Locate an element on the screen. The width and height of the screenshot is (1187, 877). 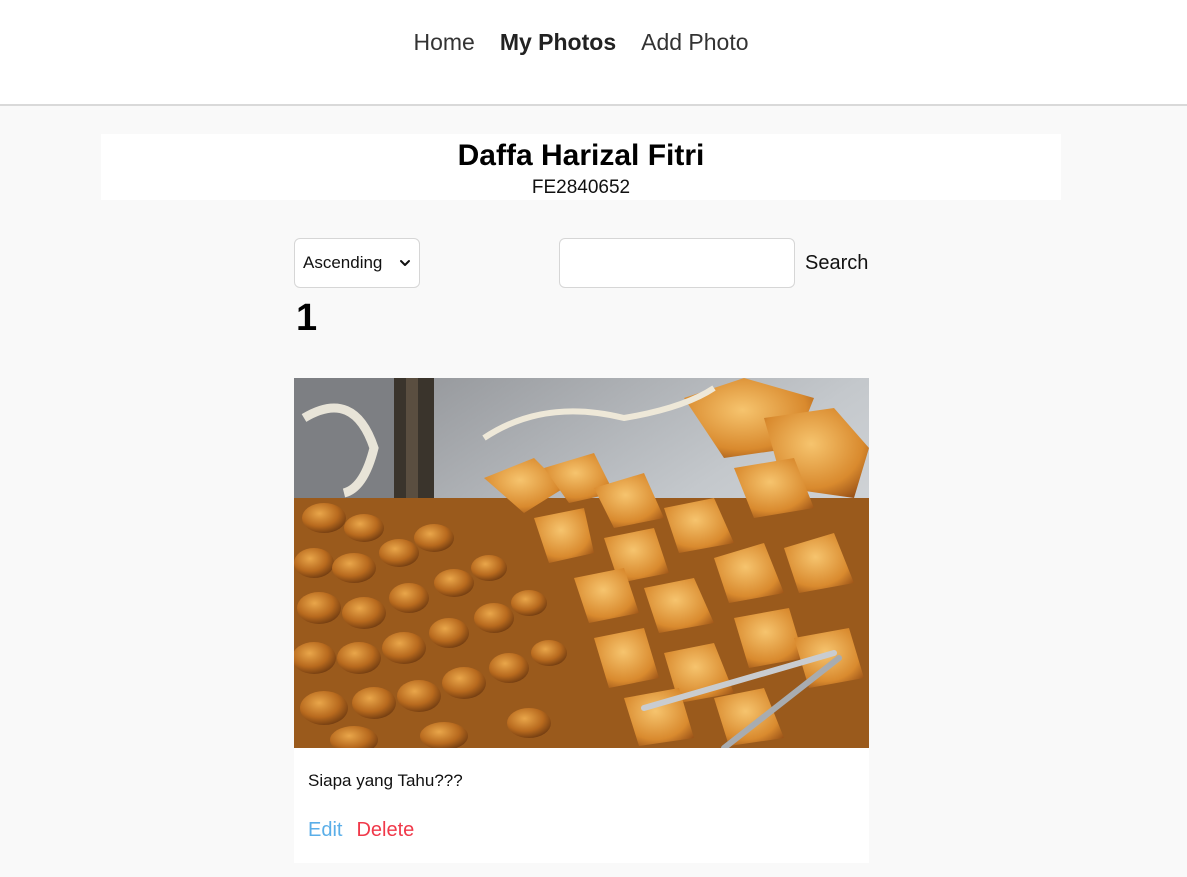
profile-card: Daffa Harizal Fitri FE2840652 is located at coordinates (581, 167).